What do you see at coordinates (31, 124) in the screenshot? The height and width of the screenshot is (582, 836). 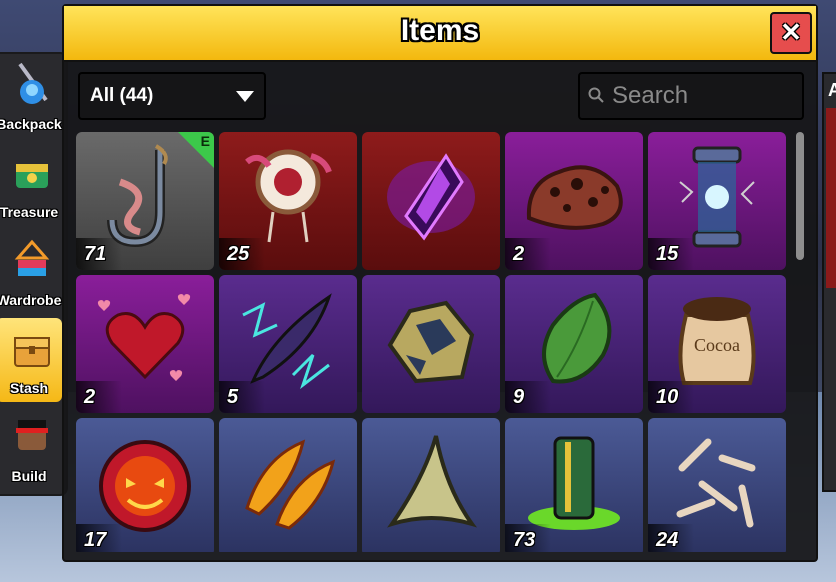 I see `side-item-label: Backpack` at bounding box center [31, 124].